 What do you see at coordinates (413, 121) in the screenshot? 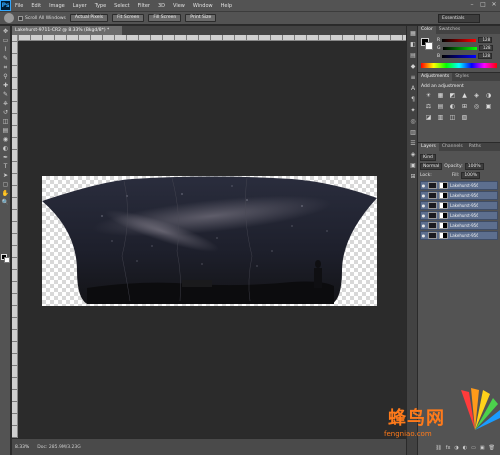
I see `panel-toggle-icon: ◎` at bounding box center [413, 121].